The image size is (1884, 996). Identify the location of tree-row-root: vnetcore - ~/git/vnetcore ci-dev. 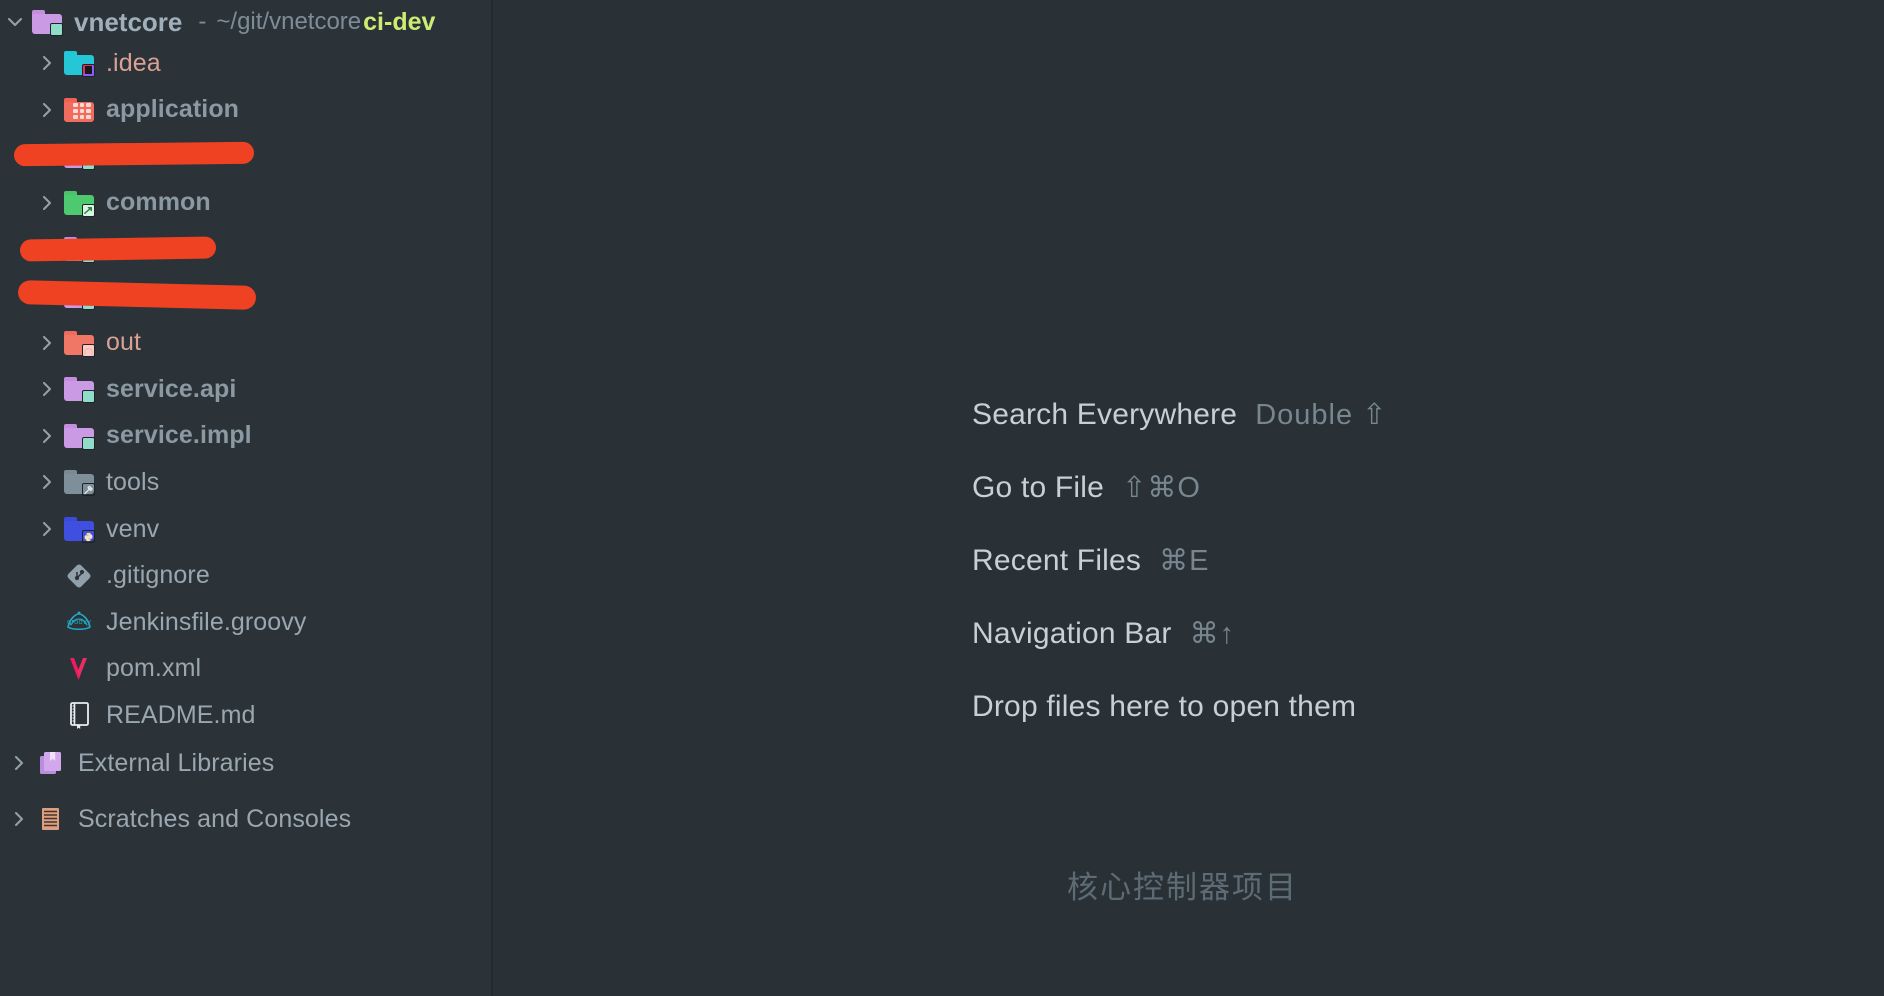
(246, 22).